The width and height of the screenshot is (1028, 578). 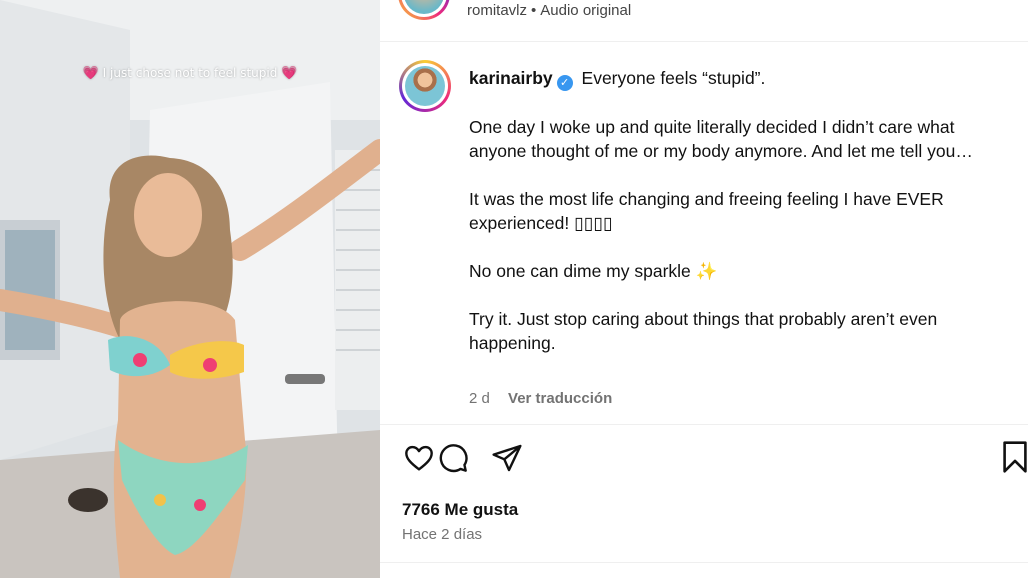 I want to click on likes-count: 7766 Me gusta, so click(x=460, y=510).